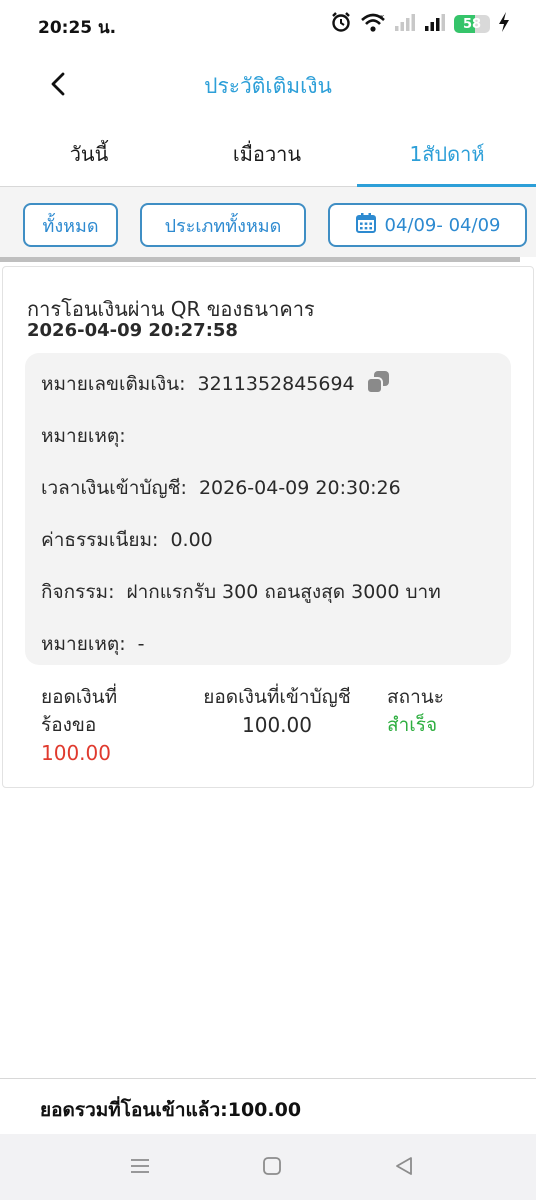  Describe the element at coordinates (89, 154) in the screenshot. I see `tab-today: วันนี้` at that location.